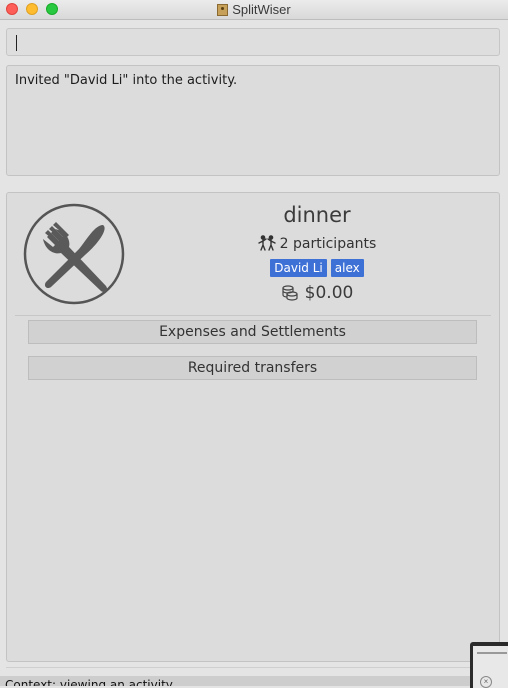 This screenshot has height=688, width=508. What do you see at coordinates (317, 215) in the screenshot?
I see `activity-name: dinner` at bounding box center [317, 215].